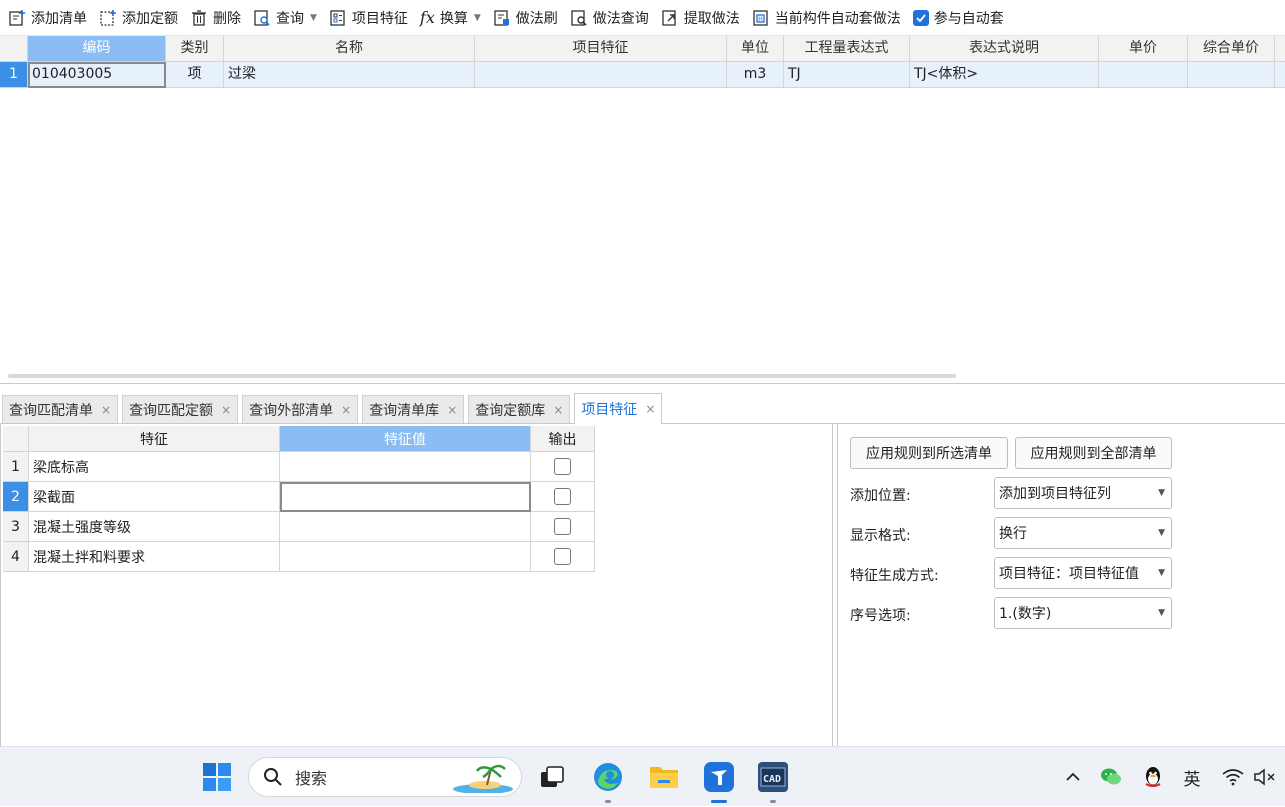  I want to click on cell-price, so click(1143, 75).